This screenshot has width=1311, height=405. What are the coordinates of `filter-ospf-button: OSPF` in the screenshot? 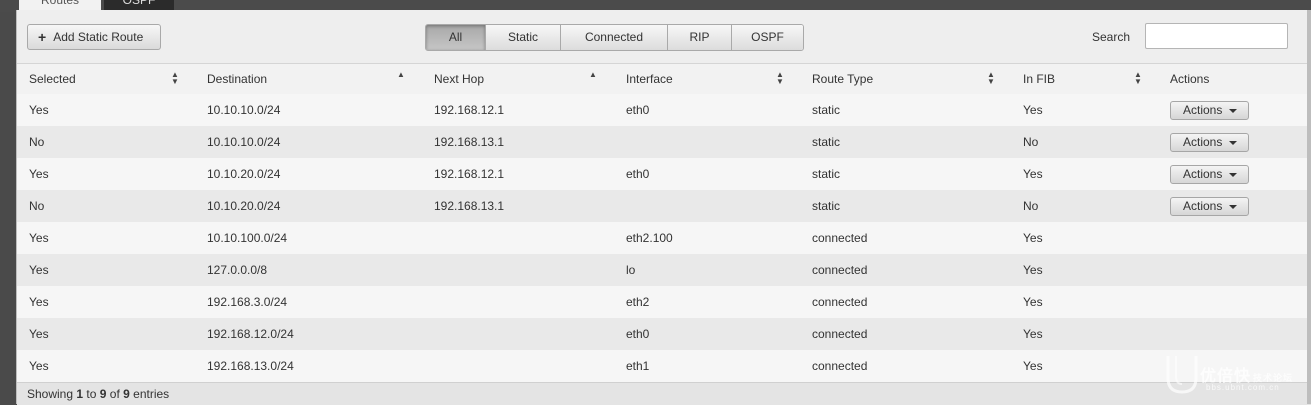 It's located at (767, 37).